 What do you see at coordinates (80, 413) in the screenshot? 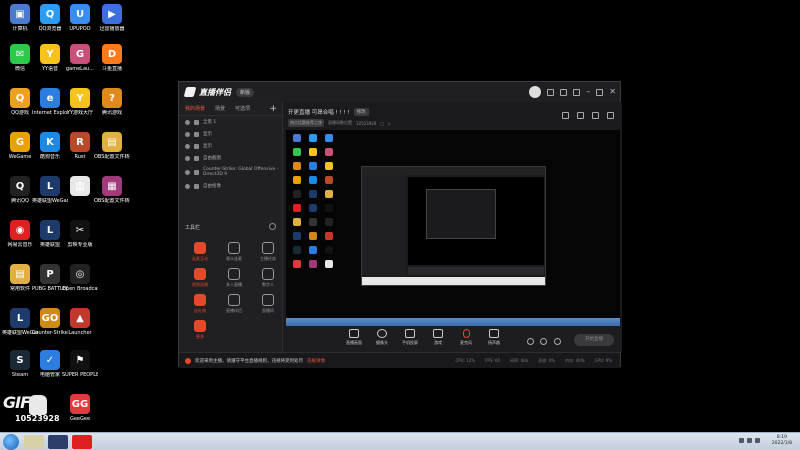
I see `desktop-icon: GG GeeGee` at bounding box center [80, 413].